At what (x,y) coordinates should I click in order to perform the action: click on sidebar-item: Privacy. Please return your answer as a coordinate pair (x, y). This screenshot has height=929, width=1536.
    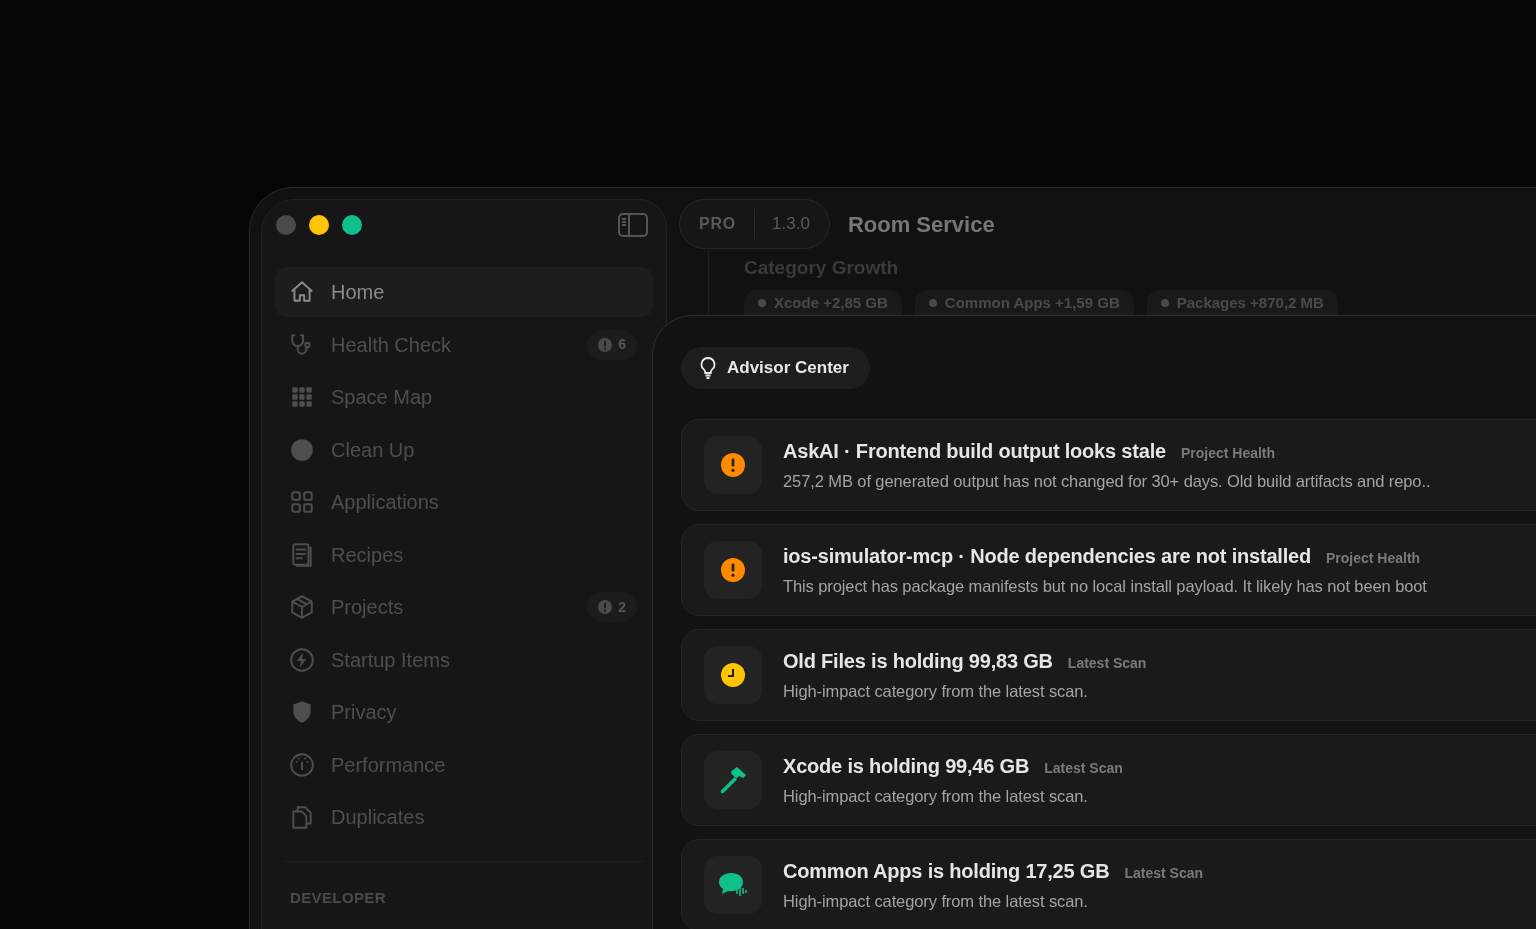
    Looking at the image, I should click on (464, 712).